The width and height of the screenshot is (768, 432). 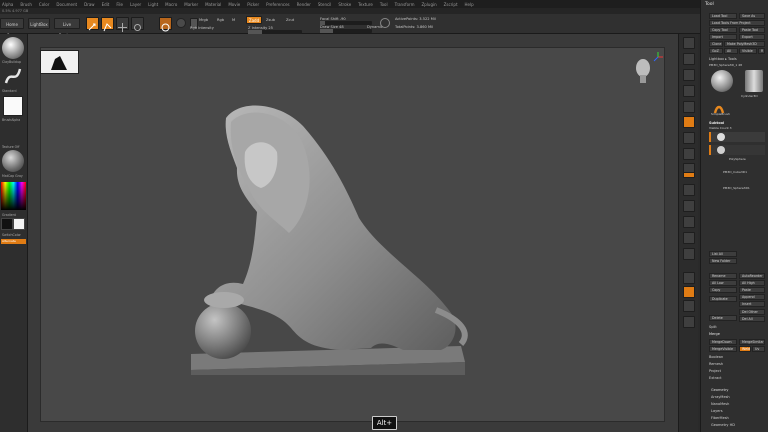 What do you see at coordinates (689, 254) in the screenshot?
I see `polyf-icon` at bounding box center [689, 254].